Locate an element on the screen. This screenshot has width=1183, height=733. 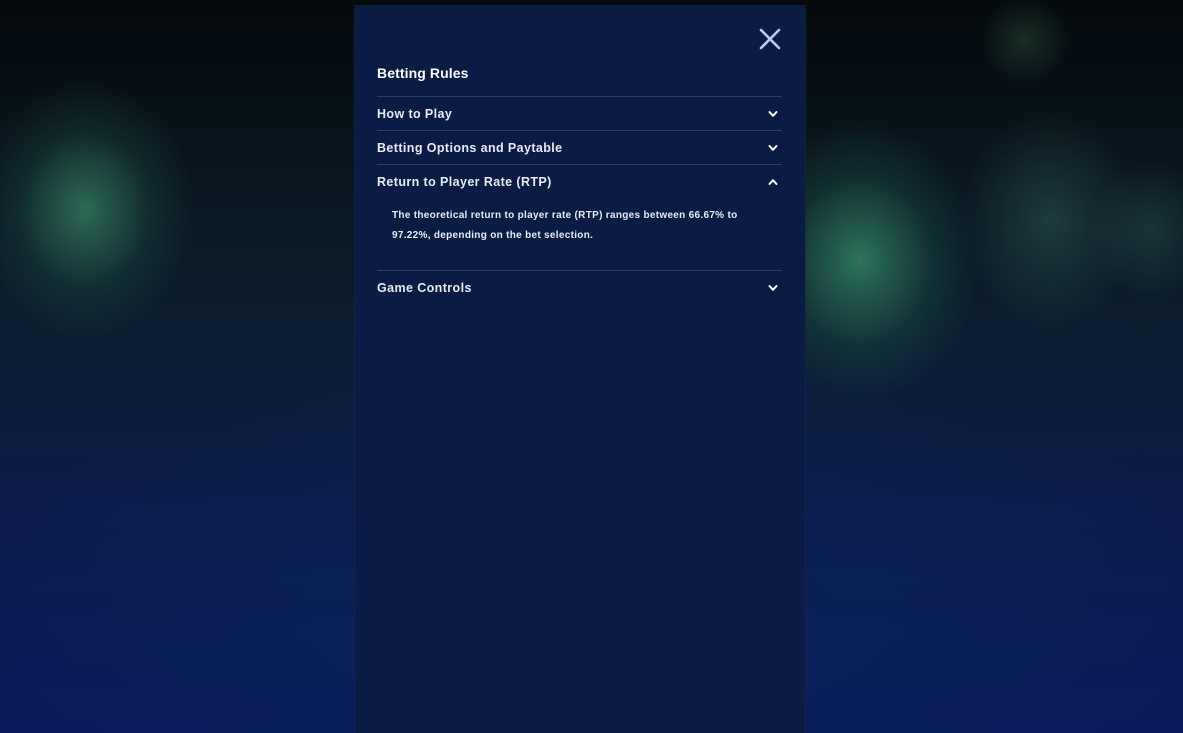
close-icon is located at coordinates (770, 39).